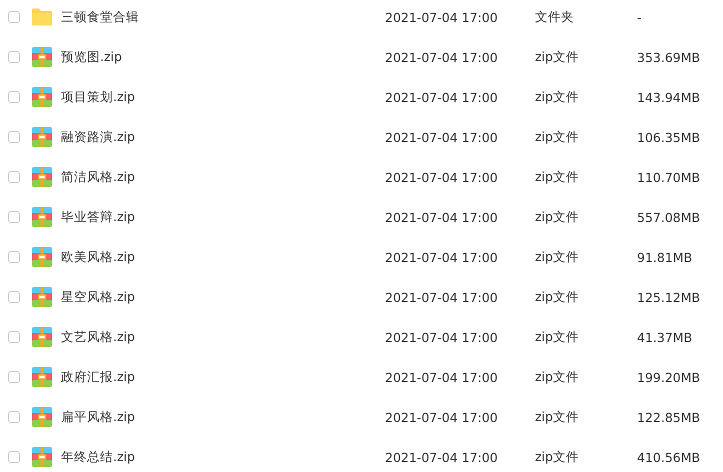 The height and width of the screenshot is (472, 723). What do you see at coordinates (668, 57) in the screenshot?
I see `file-size: 353.69MB` at bounding box center [668, 57].